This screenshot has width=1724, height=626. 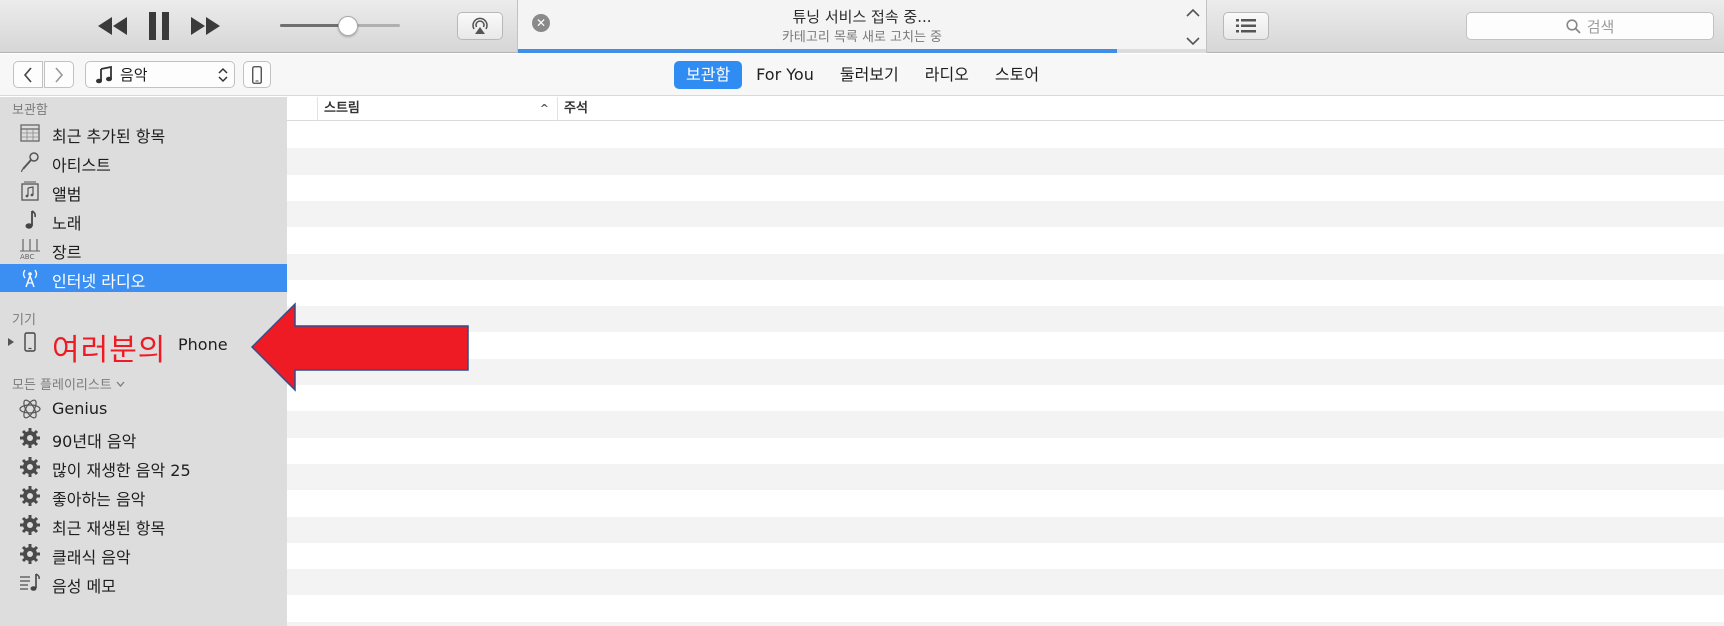 What do you see at coordinates (30, 249) in the screenshot?
I see `genre-icon: ABC` at bounding box center [30, 249].